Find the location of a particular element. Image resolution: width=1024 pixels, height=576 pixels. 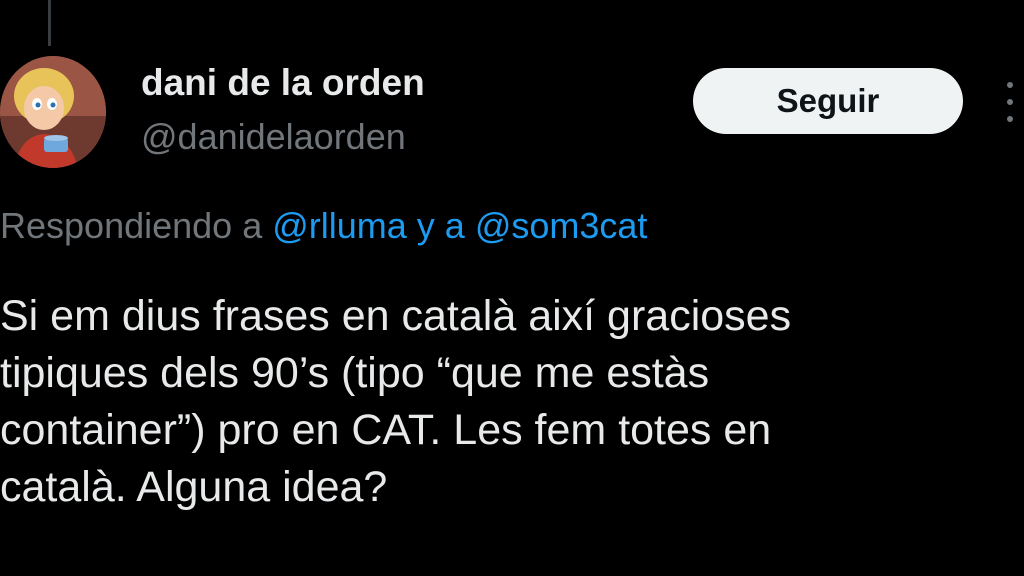

replying-to-prefix: Respondiendo a is located at coordinates (136, 225).